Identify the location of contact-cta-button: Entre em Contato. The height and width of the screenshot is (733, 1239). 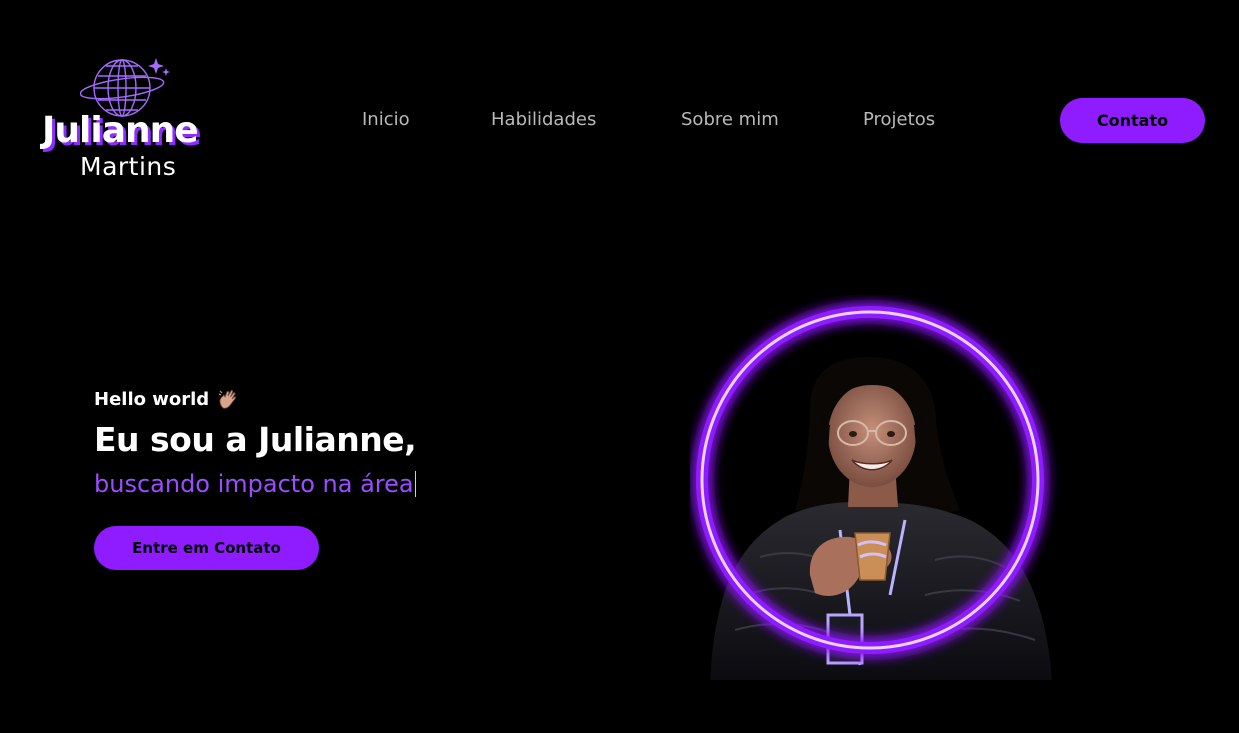
(206, 548).